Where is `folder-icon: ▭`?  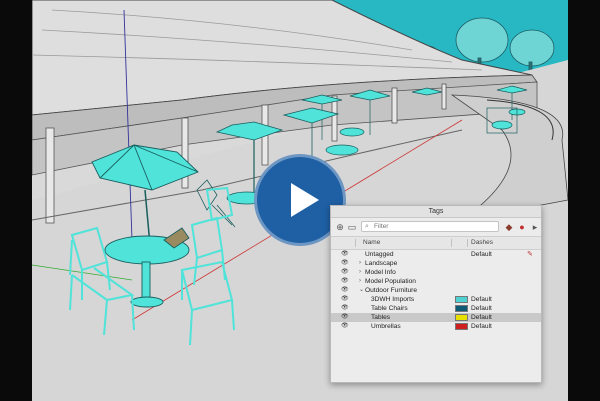
folder-icon: ▭ is located at coordinates (352, 227).